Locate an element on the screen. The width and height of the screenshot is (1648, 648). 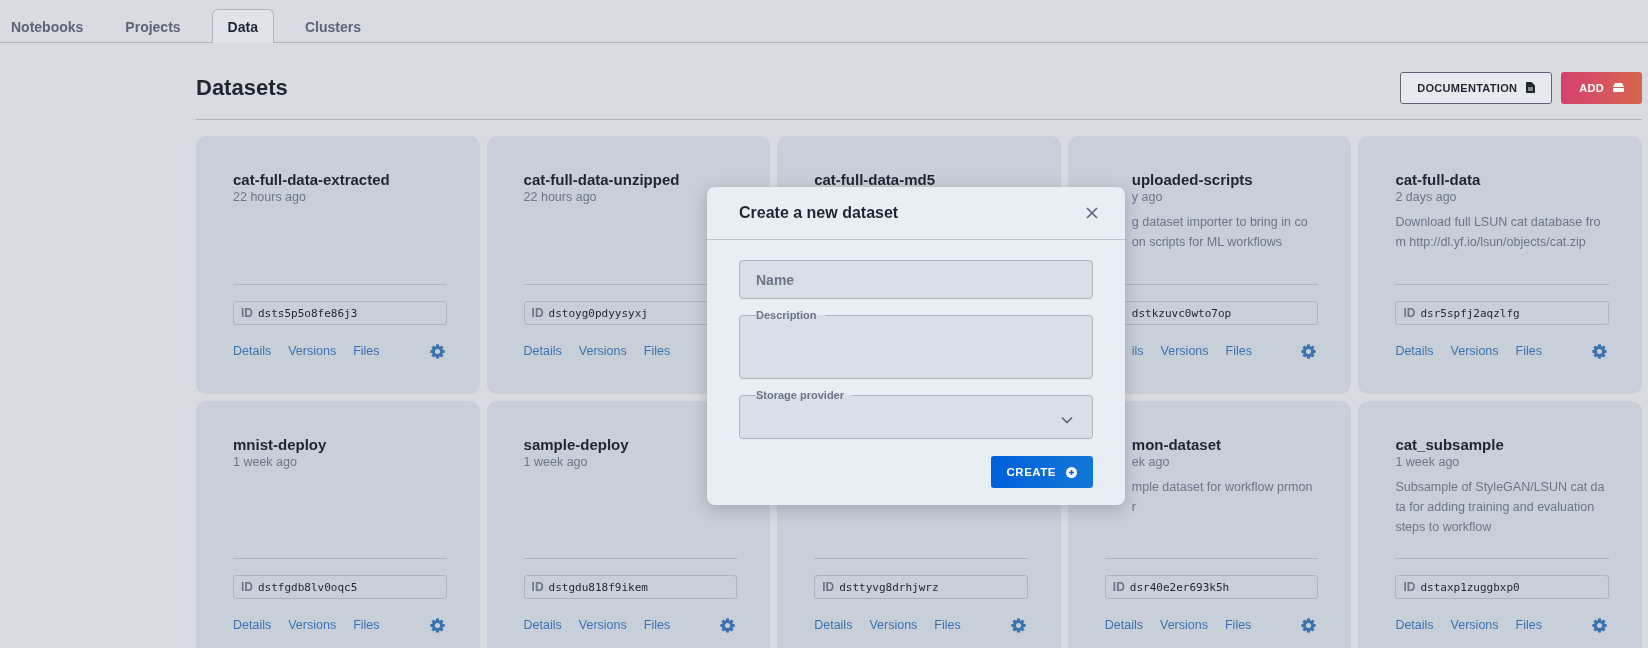
storage-icon is located at coordinates (1618, 87).